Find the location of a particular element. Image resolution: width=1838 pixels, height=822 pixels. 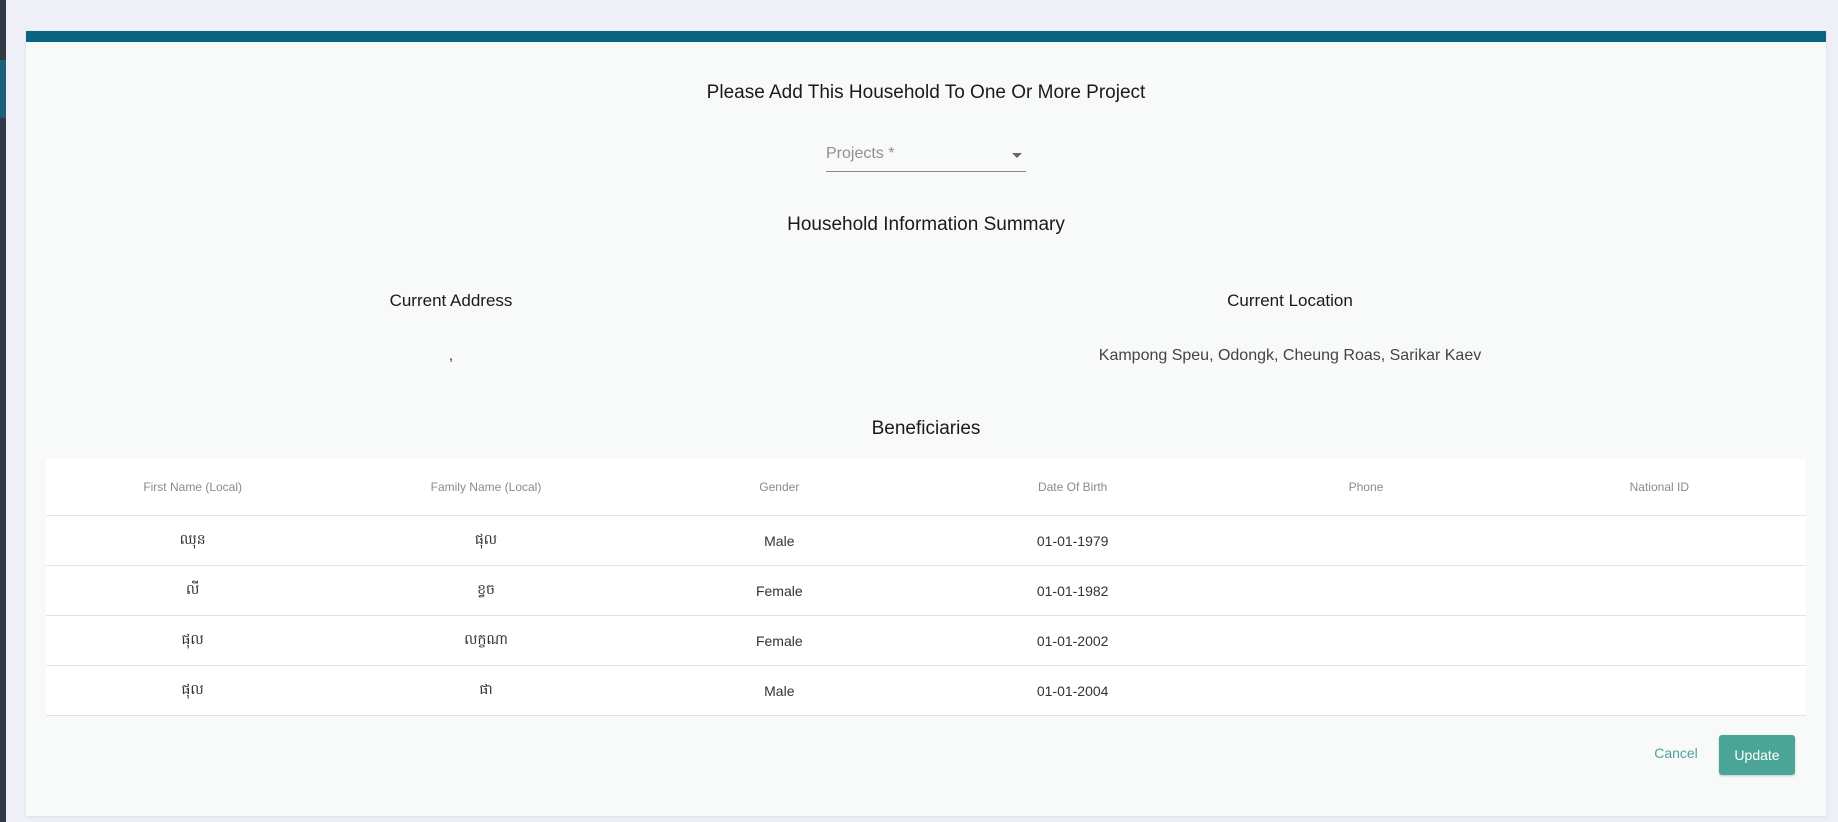

table-row: ផុល លក្ខណា Female 01-01-2002 is located at coordinates (926, 640).